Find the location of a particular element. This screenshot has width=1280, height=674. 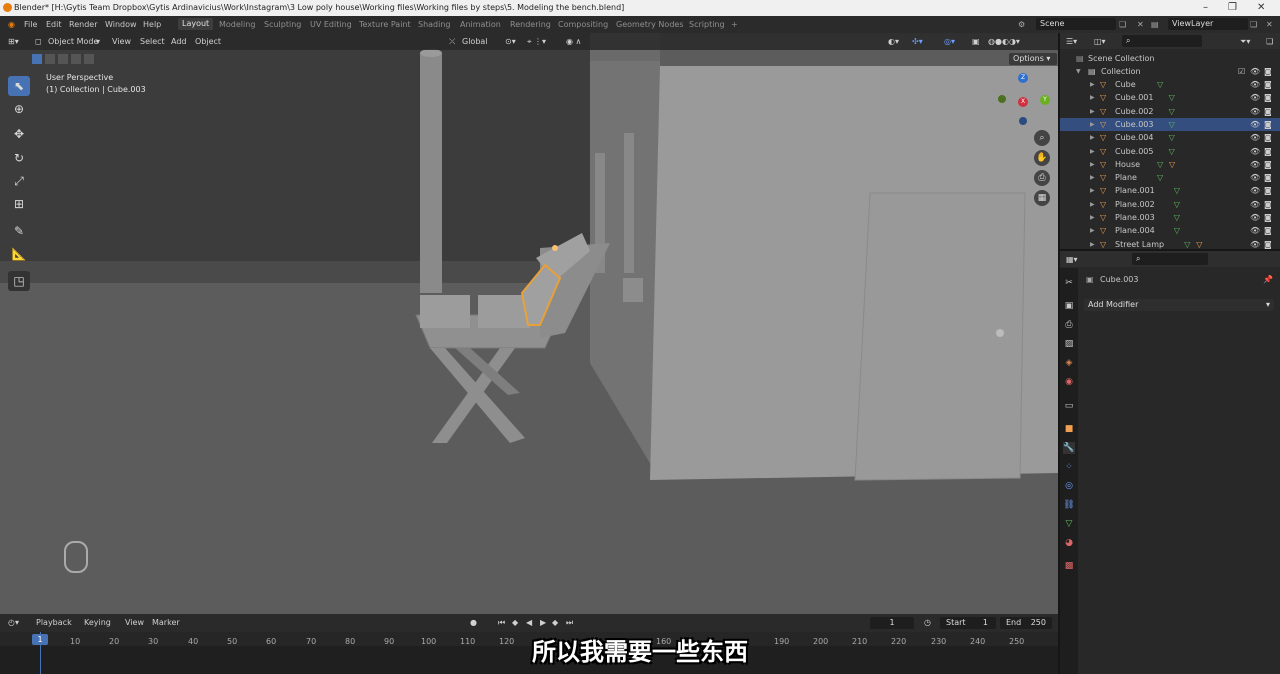

outliner-item: ▶ ▽ Plane.004 ▽ 👁 ◙ is located at coordinates (1170, 230).